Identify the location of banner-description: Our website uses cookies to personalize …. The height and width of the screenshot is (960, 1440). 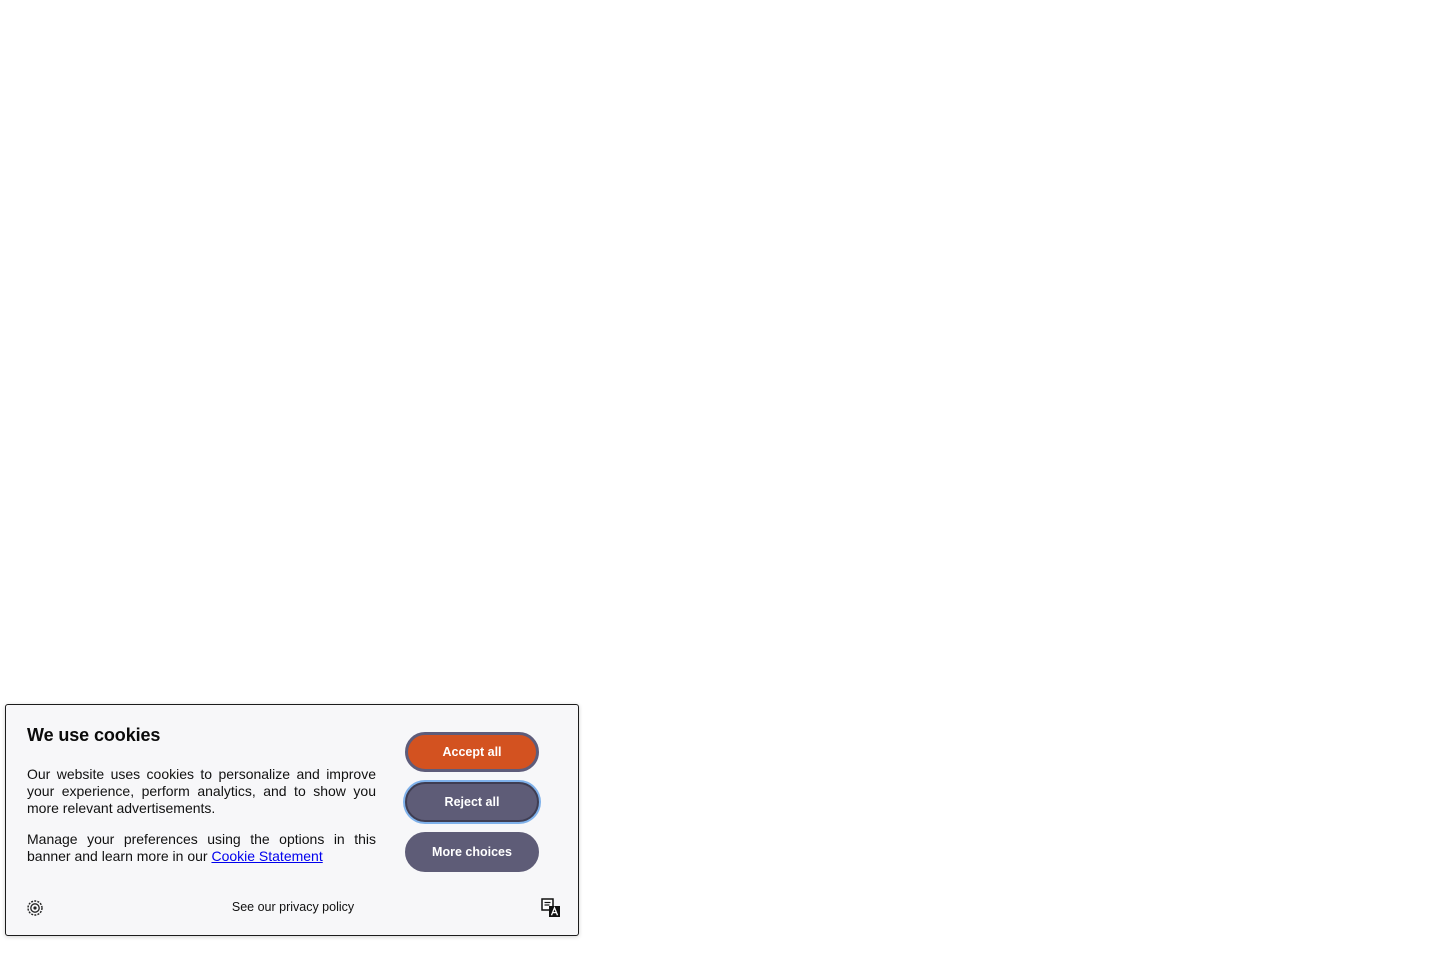
(201, 791).